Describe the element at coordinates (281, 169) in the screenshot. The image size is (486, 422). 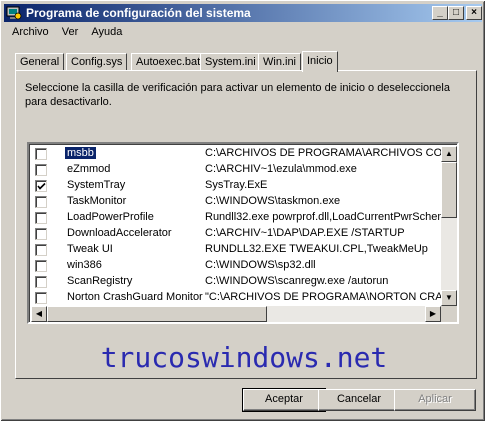
I see `startup-item-path: C:\ARCHIV~1\ezula\mmod.exe` at that location.